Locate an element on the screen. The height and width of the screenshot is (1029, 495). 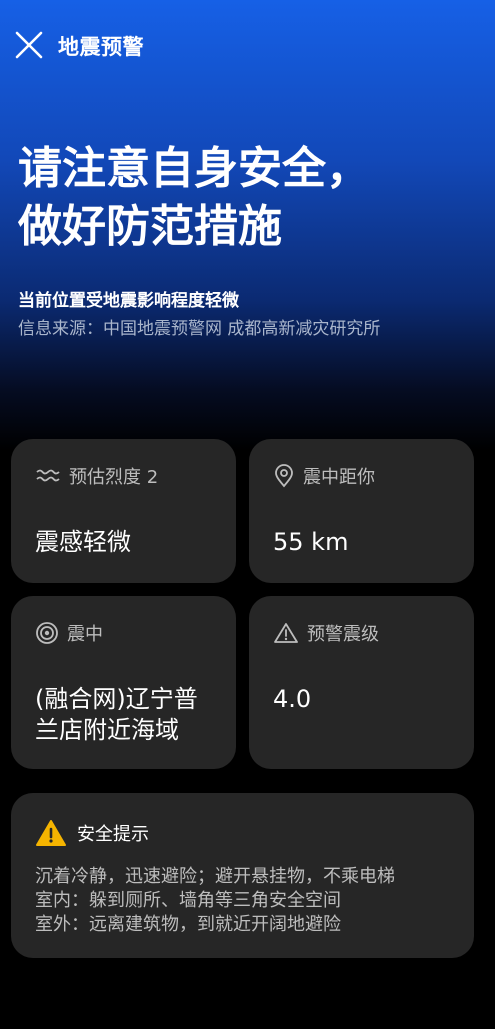
waves-icon is located at coordinates (48, 475).